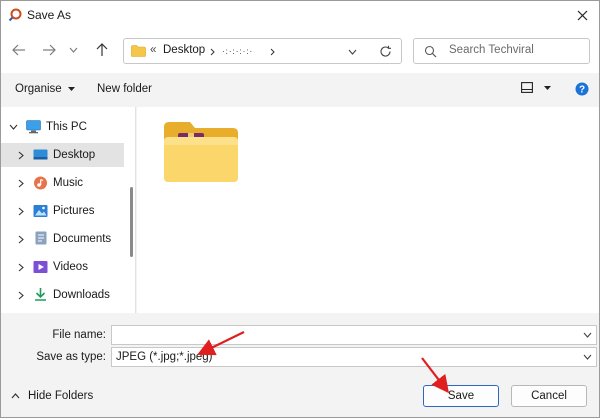  I want to click on app-icon, so click(15, 15).